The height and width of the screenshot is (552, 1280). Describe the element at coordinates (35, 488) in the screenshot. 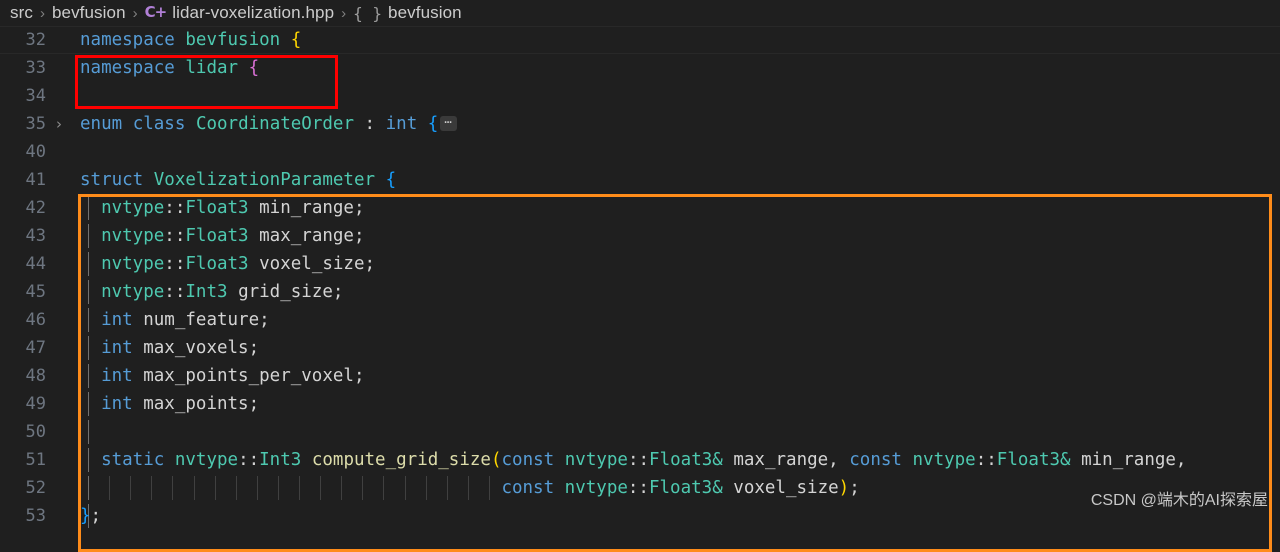

I see `line-number: 52` at that location.